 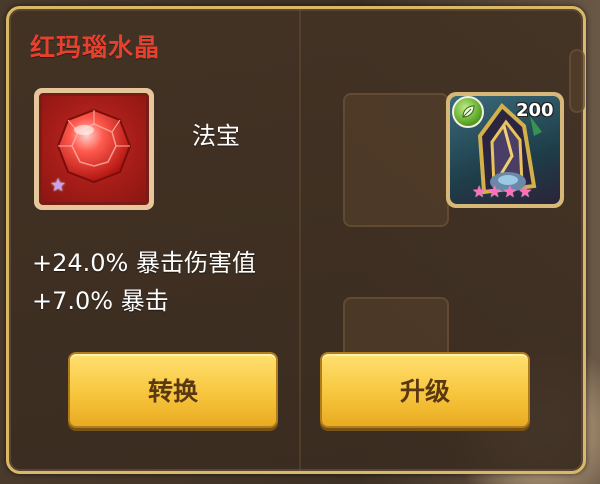 I want to click on item-icon-slot: ★, so click(x=94, y=149).